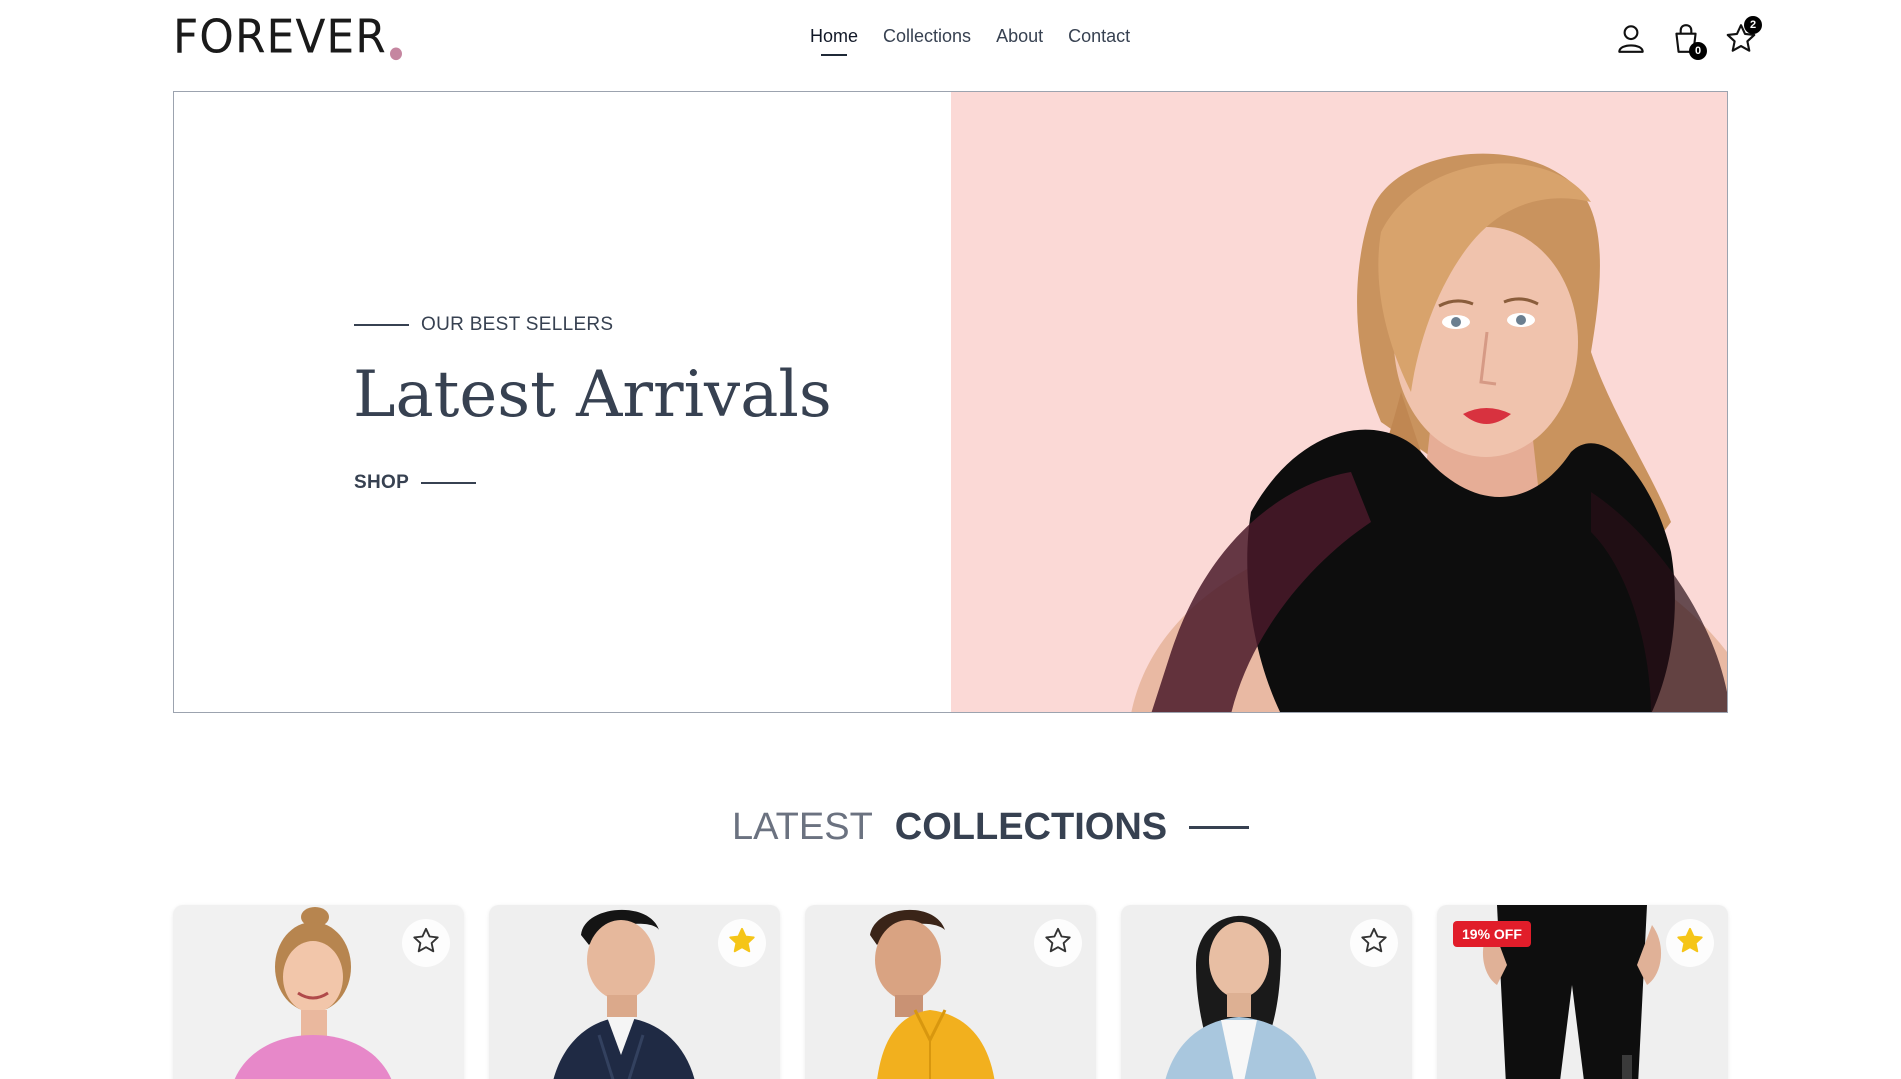 This screenshot has width=1901, height=1079. Describe the element at coordinates (381, 325) in the screenshot. I see `eyebrow-line` at that location.